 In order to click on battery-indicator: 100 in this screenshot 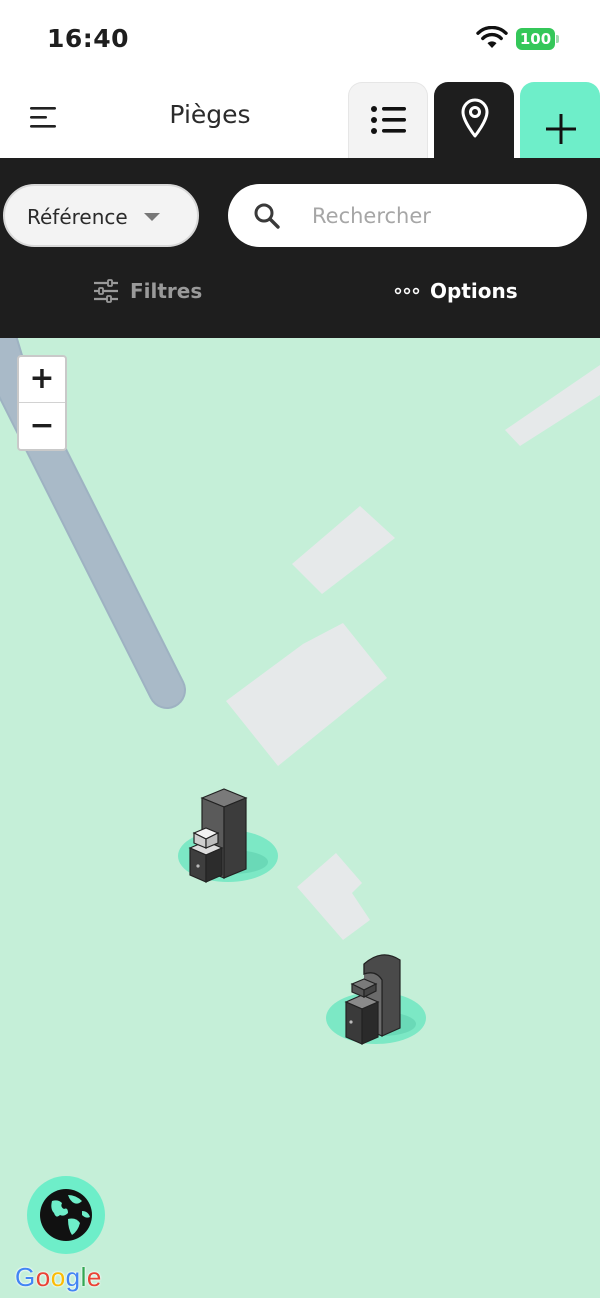, I will do `click(538, 40)`.